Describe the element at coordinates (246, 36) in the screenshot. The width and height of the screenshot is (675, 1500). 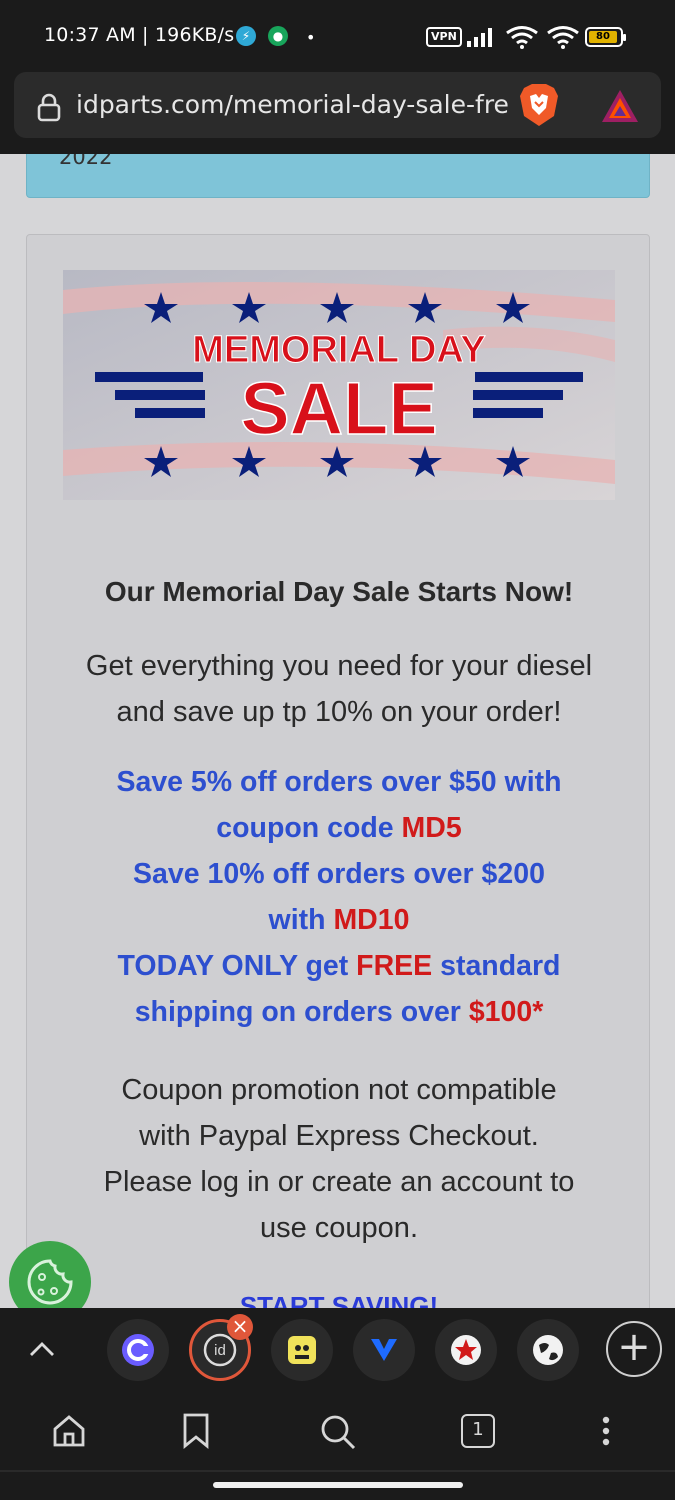
I see `app-notification-icon: ⚡` at that location.